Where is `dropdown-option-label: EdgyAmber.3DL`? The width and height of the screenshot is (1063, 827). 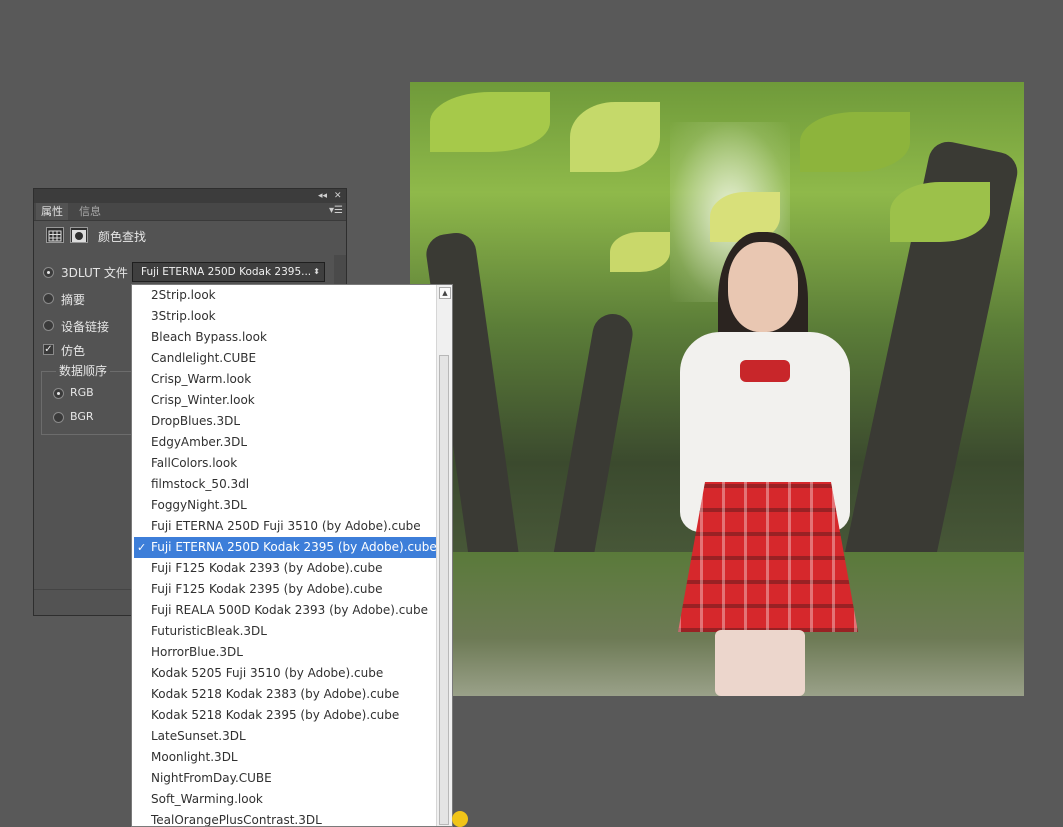
dropdown-option-label: EdgyAmber.3DL is located at coordinates (199, 442).